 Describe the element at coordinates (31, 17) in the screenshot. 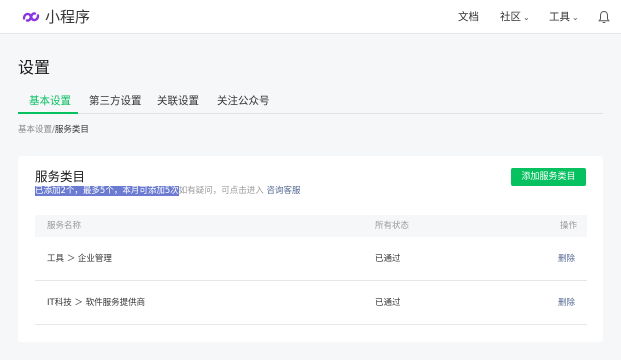

I see `miniprogram-logo-icon` at that location.